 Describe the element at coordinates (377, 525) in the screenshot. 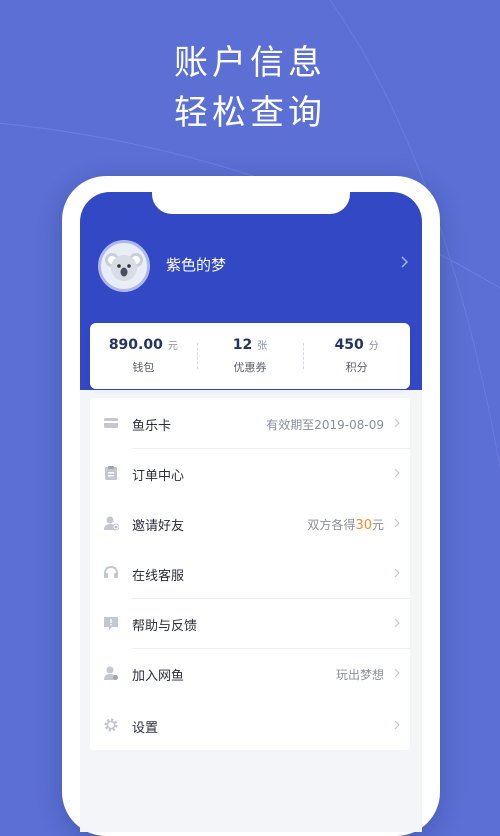

I see `value-text: 元` at that location.